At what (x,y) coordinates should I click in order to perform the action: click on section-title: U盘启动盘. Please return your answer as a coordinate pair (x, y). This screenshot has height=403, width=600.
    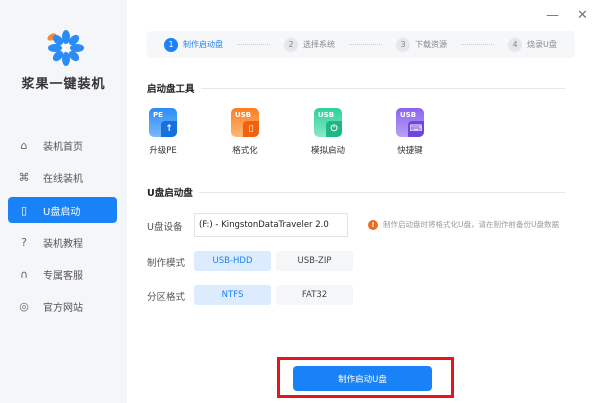
    Looking at the image, I should click on (170, 193).